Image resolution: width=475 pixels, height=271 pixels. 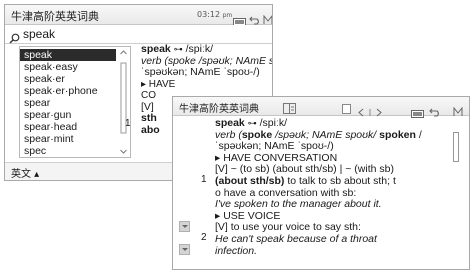 I want to click on word-list-item: speak·er, so click(x=68, y=79).